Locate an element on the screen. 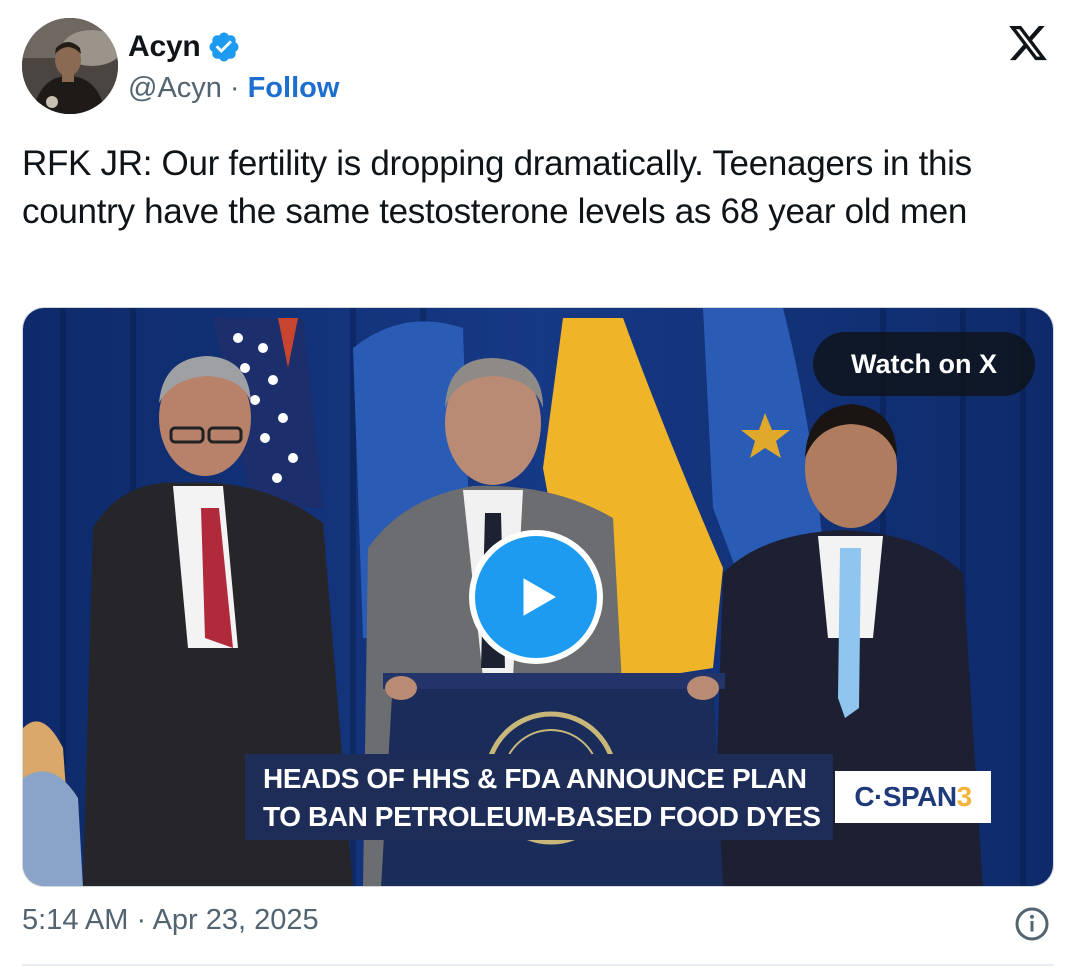 This screenshot has height=966, width=1080. author-name-row: Acyn is located at coordinates (184, 47).